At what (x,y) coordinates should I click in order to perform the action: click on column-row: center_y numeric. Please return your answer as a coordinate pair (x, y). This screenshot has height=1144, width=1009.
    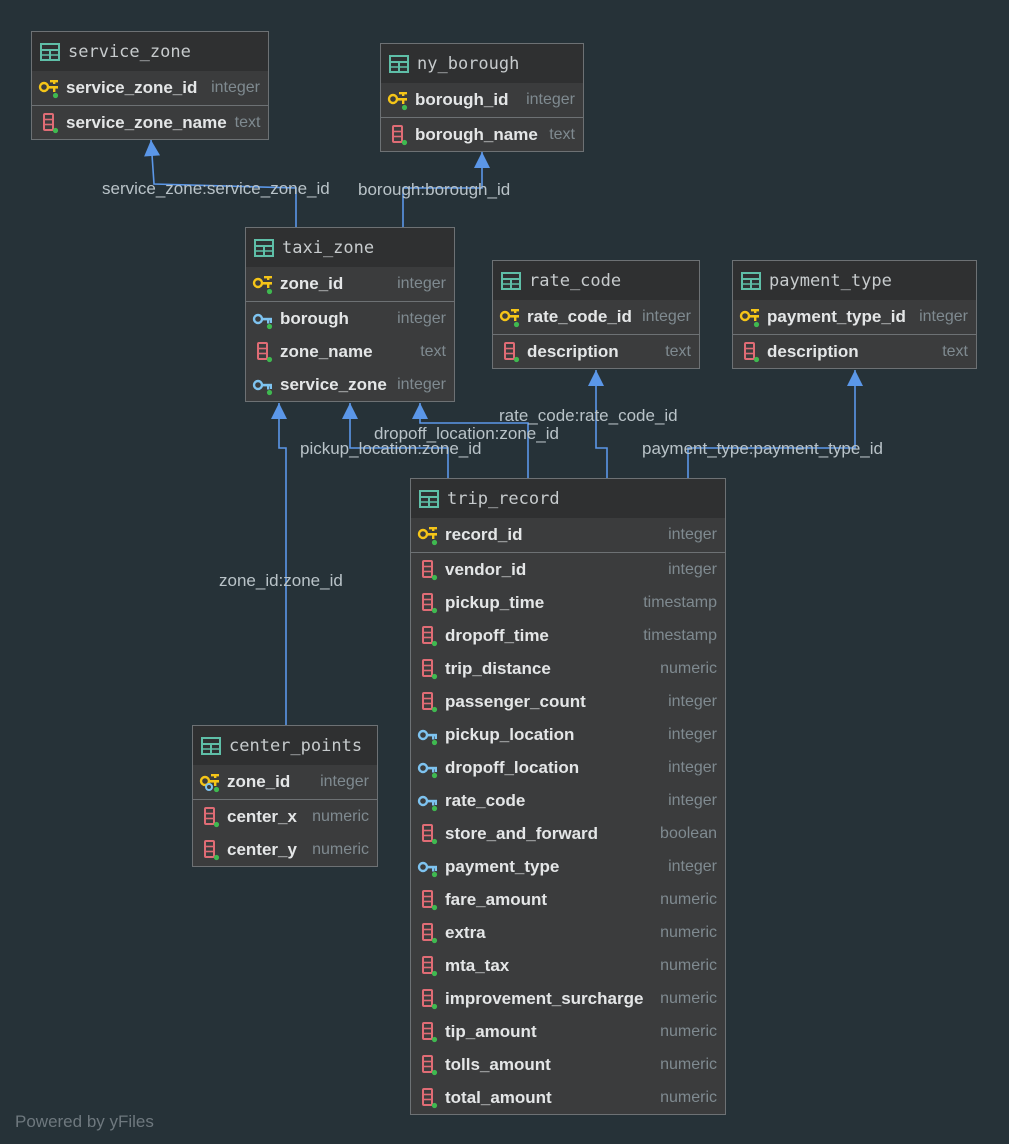
    Looking at the image, I should click on (285, 849).